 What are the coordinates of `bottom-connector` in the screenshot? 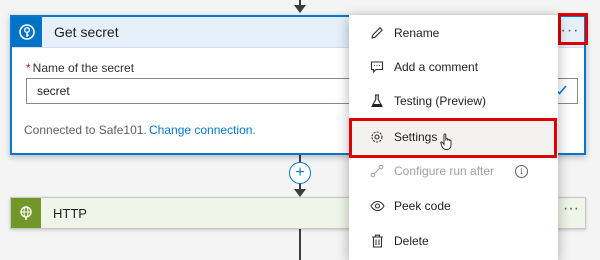 It's located at (300, 244).